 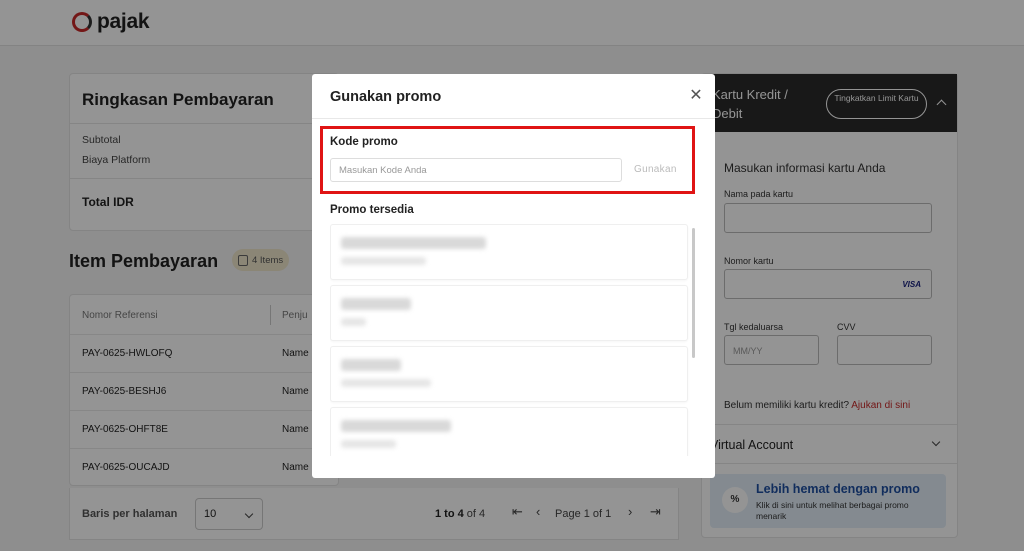 What do you see at coordinates (372, 210) in the screenshot?
I see `available-promos-label: Promo tersedia` at bounding box center [372, 210].